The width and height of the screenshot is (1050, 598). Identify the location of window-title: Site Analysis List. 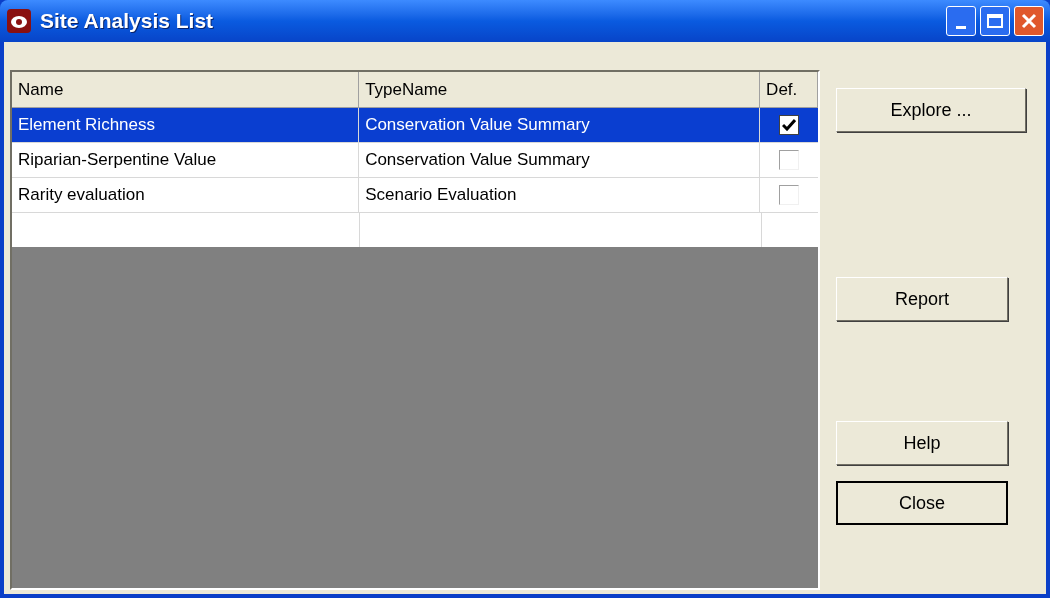
(127, 21).